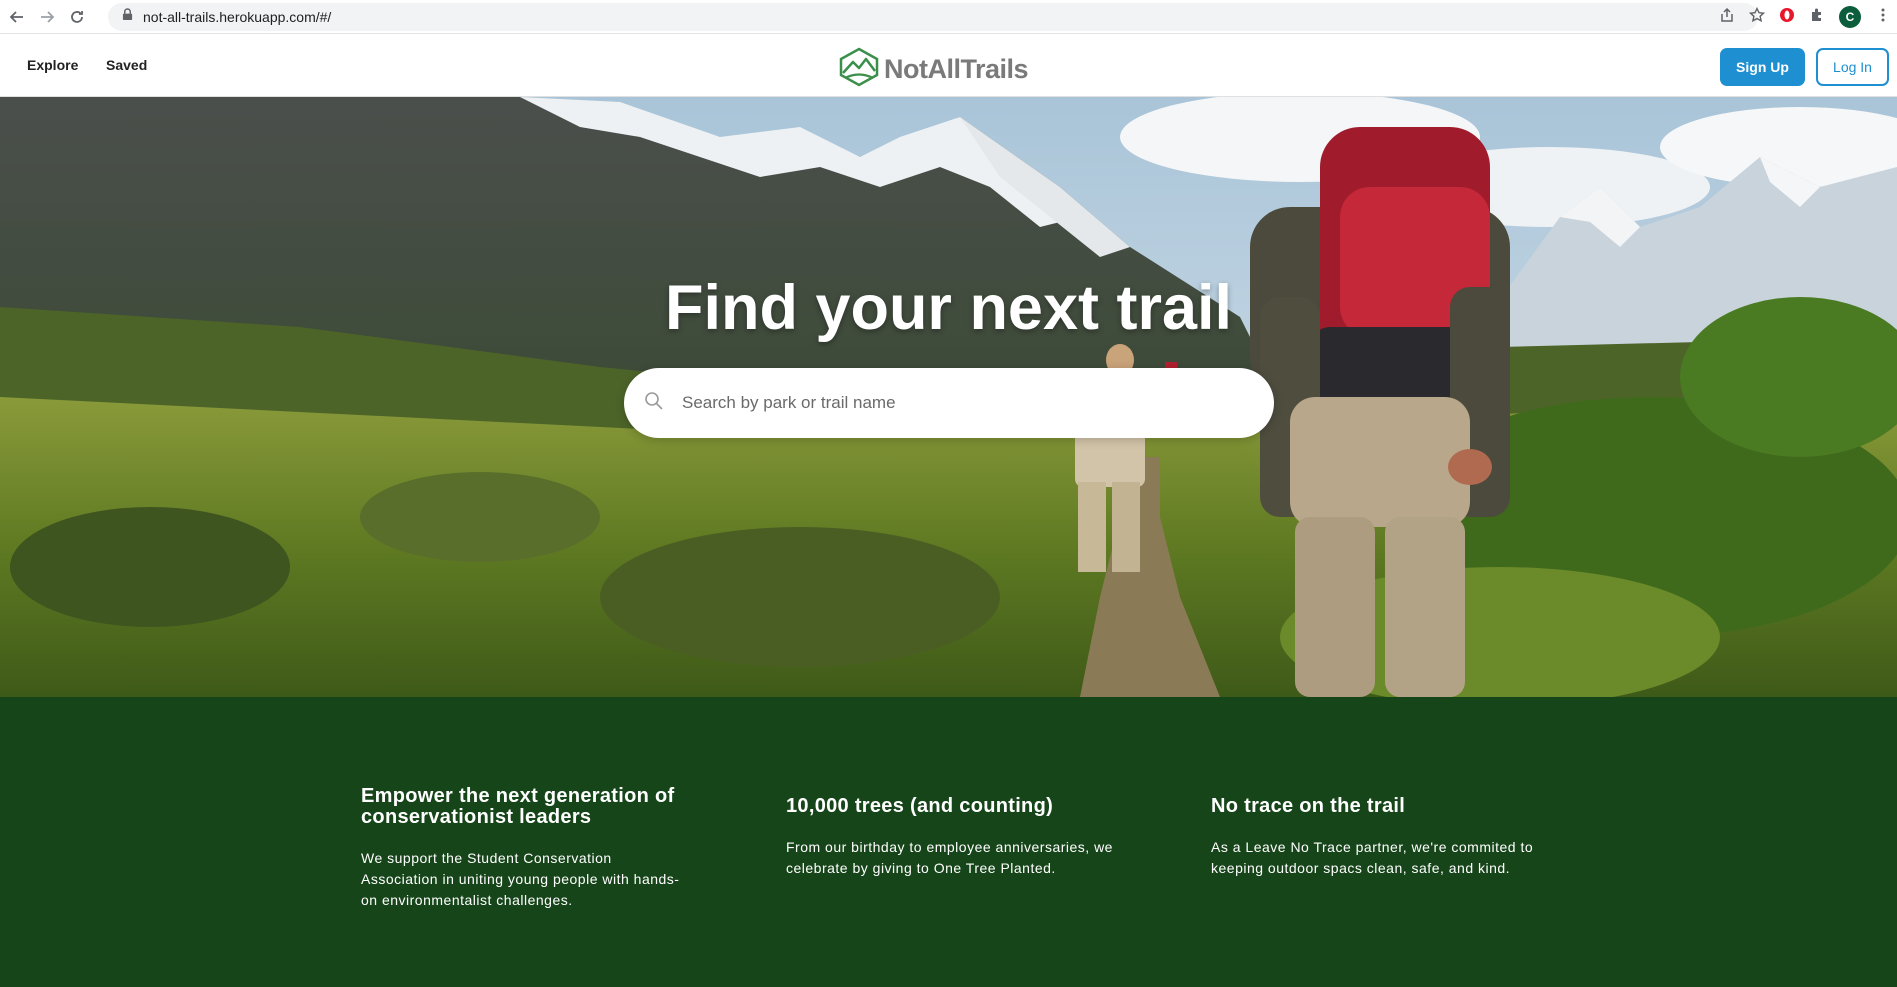 This screenshot has width=1897, height=987. Describe the element at coordinates (77, 17) in the screenshot. I see `reload-icon` at that location.